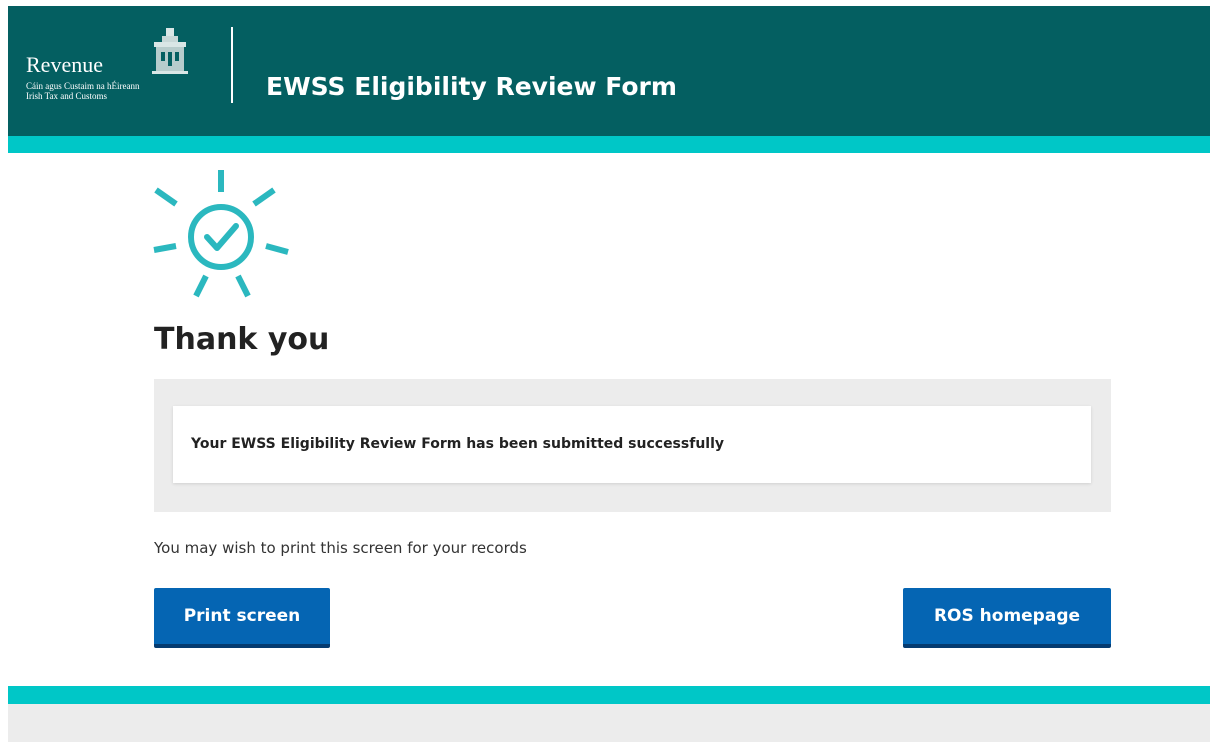 The width and height of the screenshot is (1210, 742). I want to click on site-footer, so click(609, 723).